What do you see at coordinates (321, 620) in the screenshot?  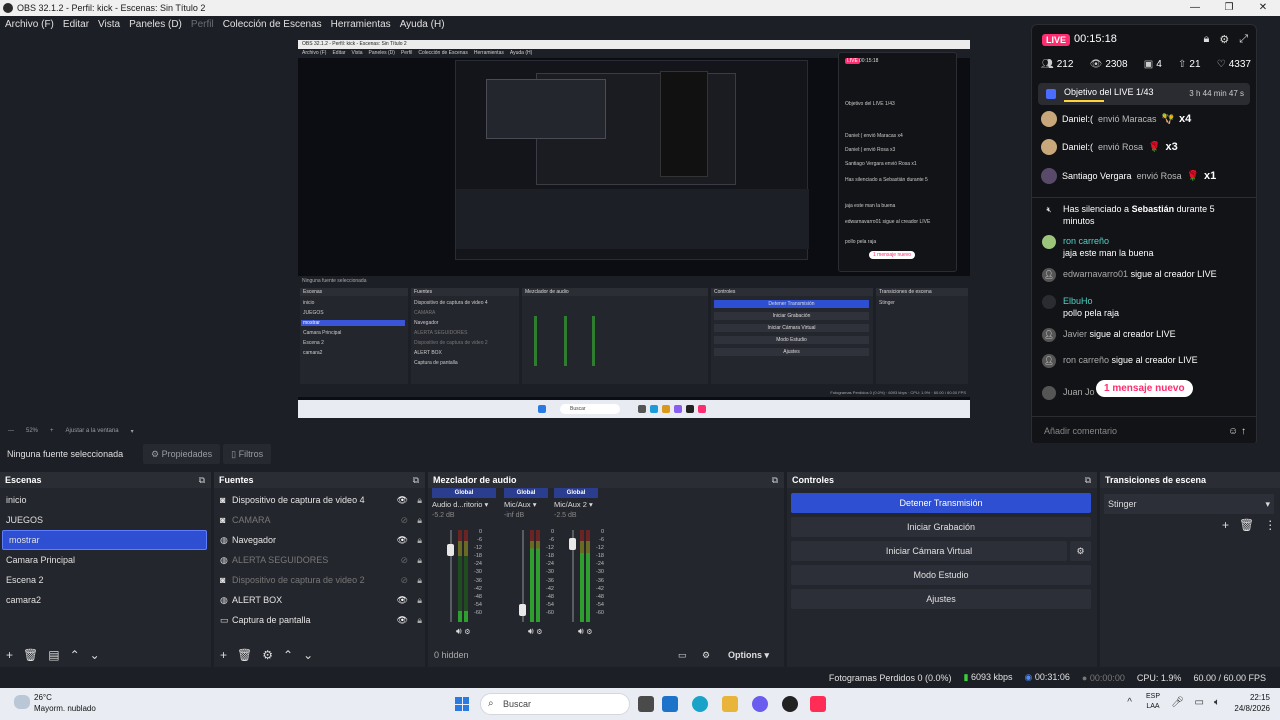 I see `source-item: ▭ Captura de pantalla 👁 🔒︎` at bounding box center [321, 620].